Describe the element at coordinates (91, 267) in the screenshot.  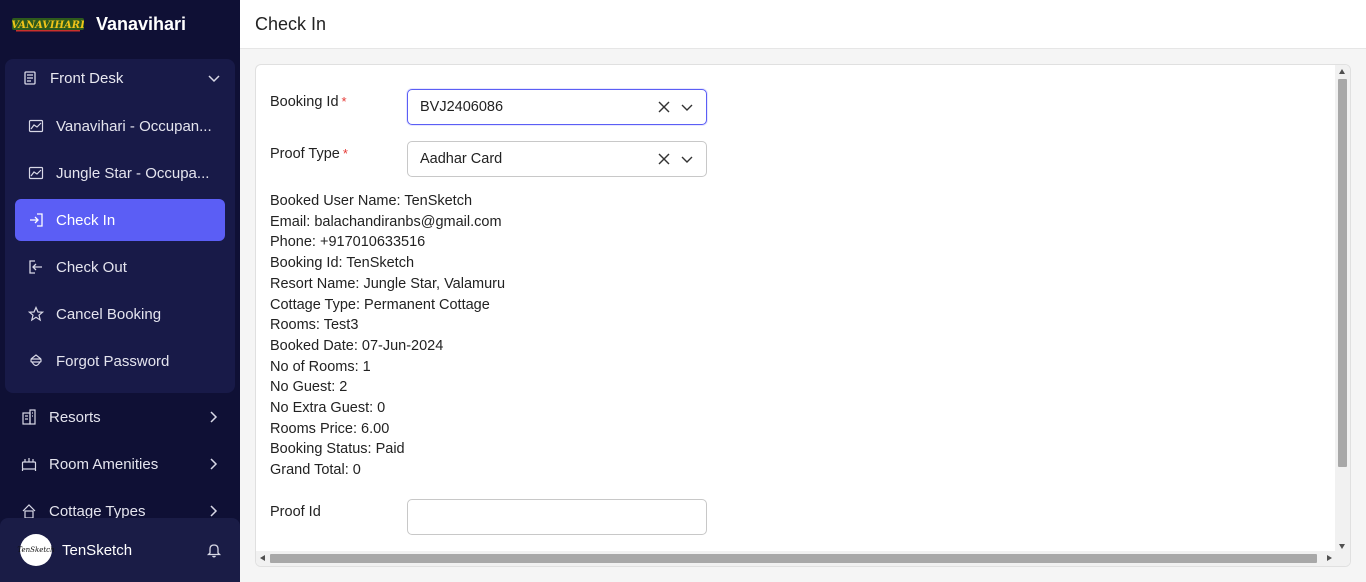
I see `sidebar-item-label: Check Out` at that location.